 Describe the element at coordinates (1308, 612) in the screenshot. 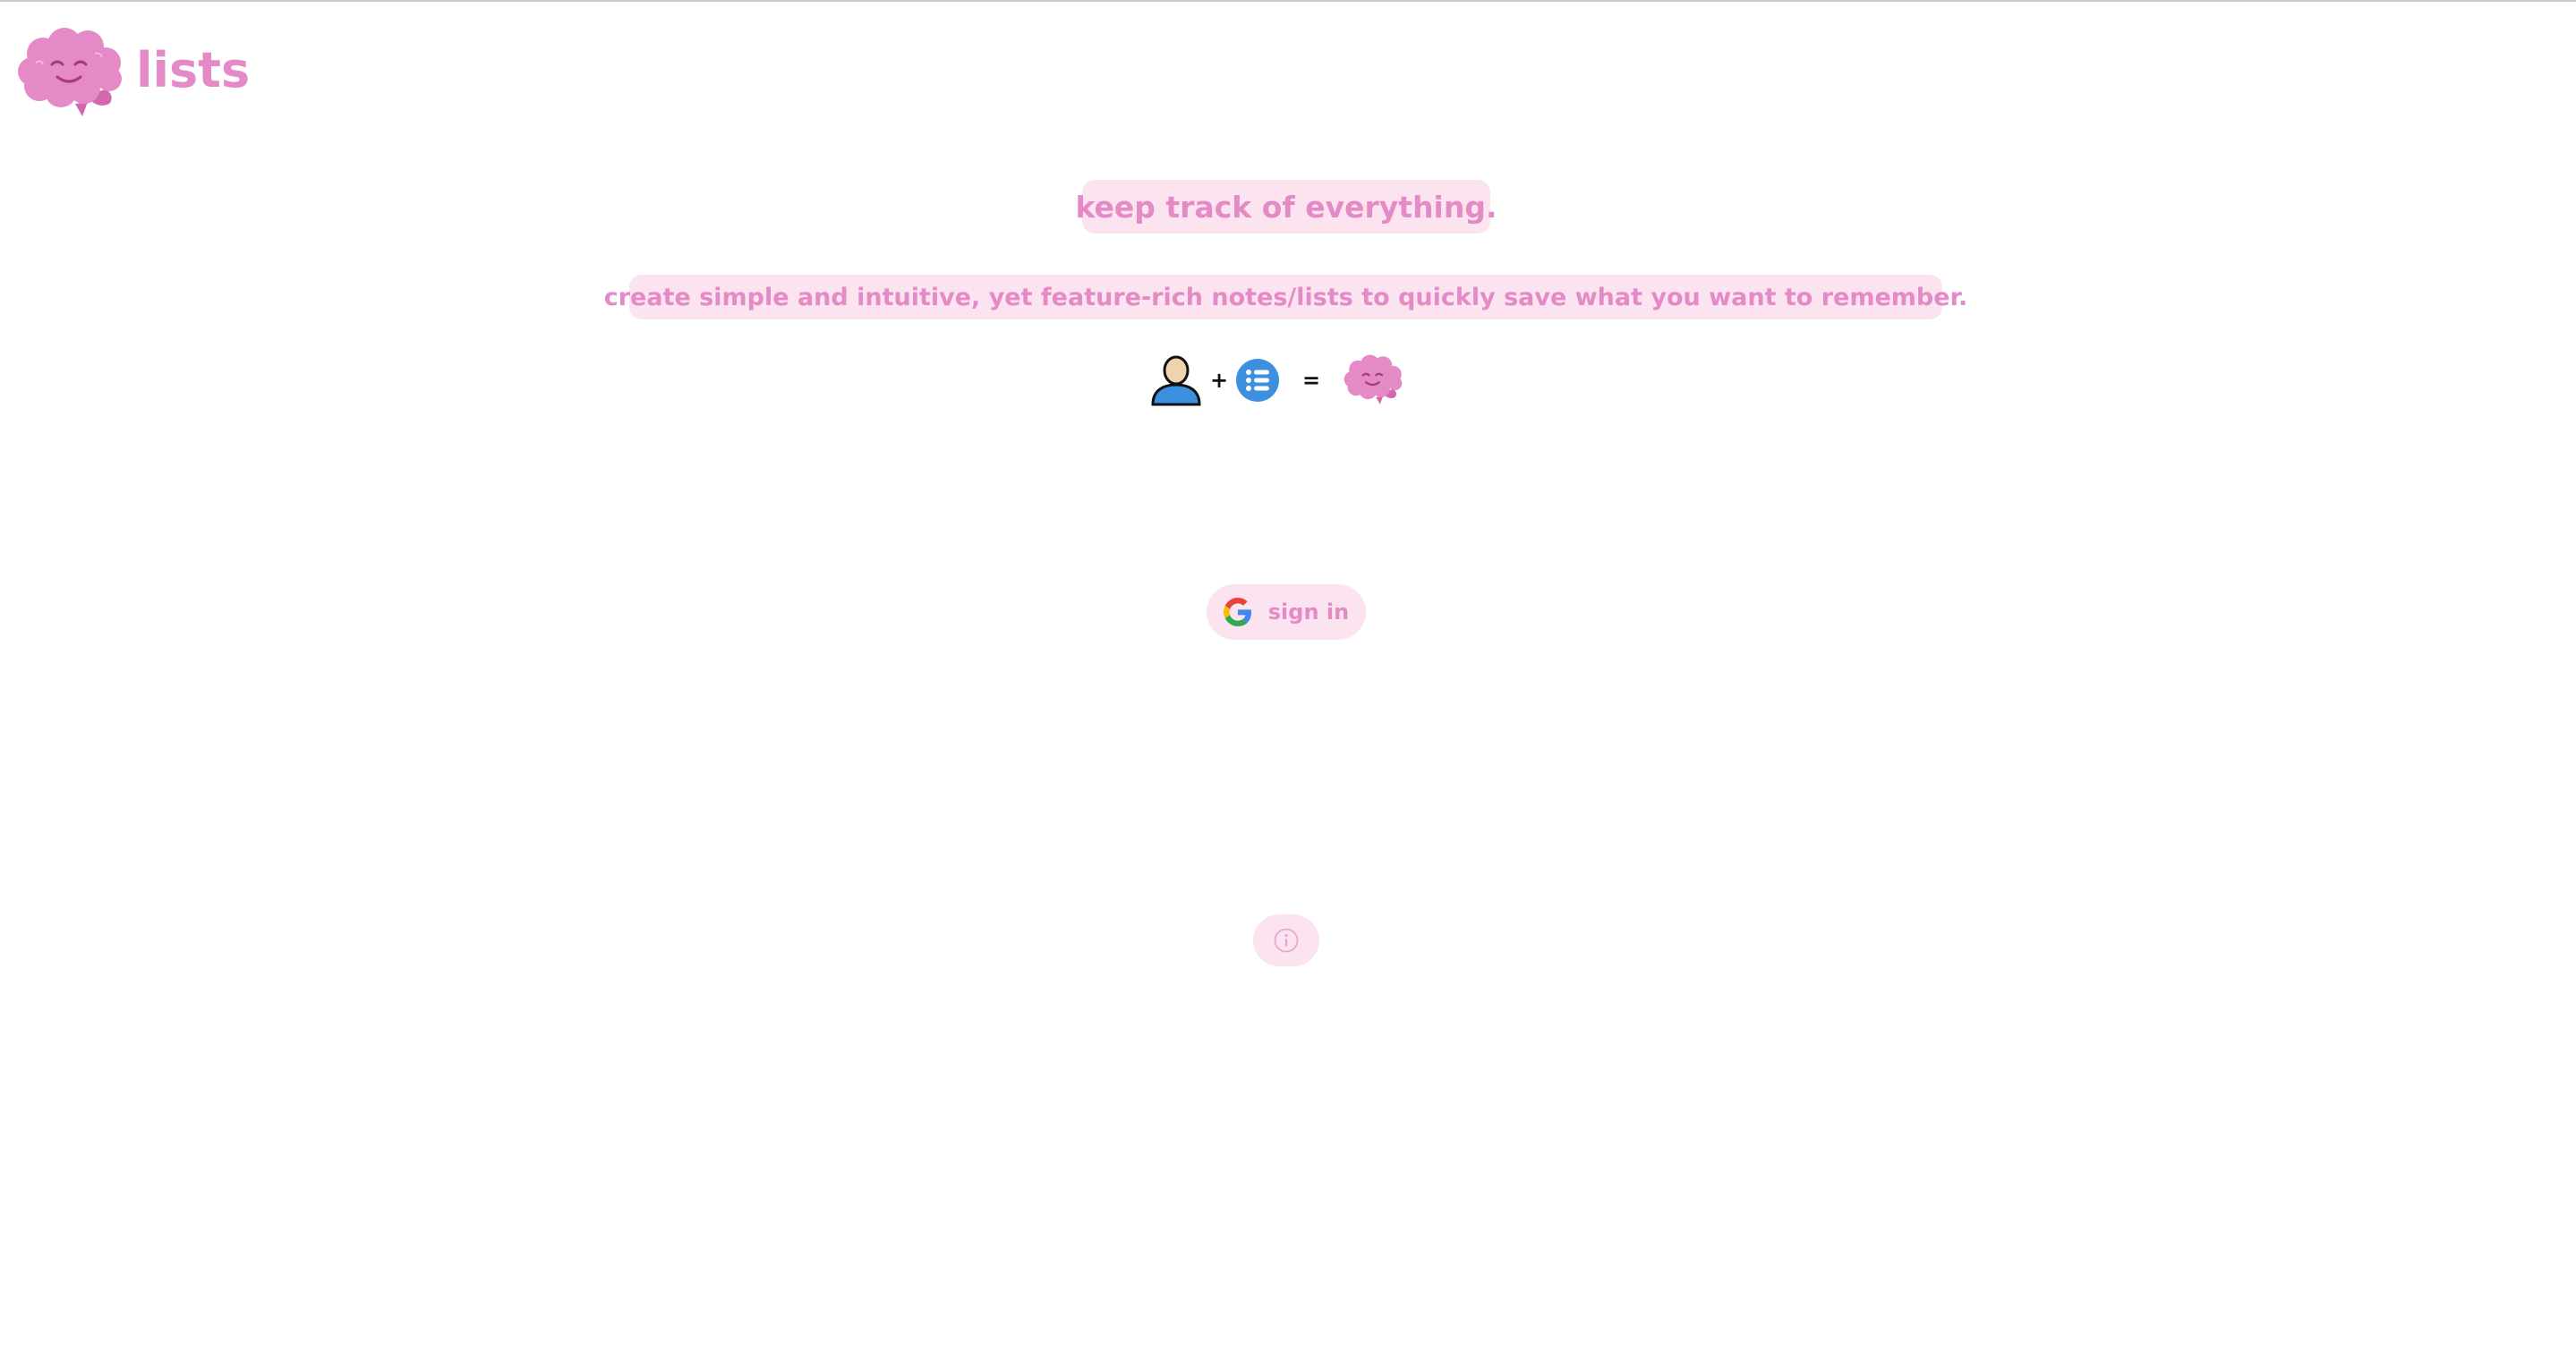

I see `sign-in-label: sign in` at that location.